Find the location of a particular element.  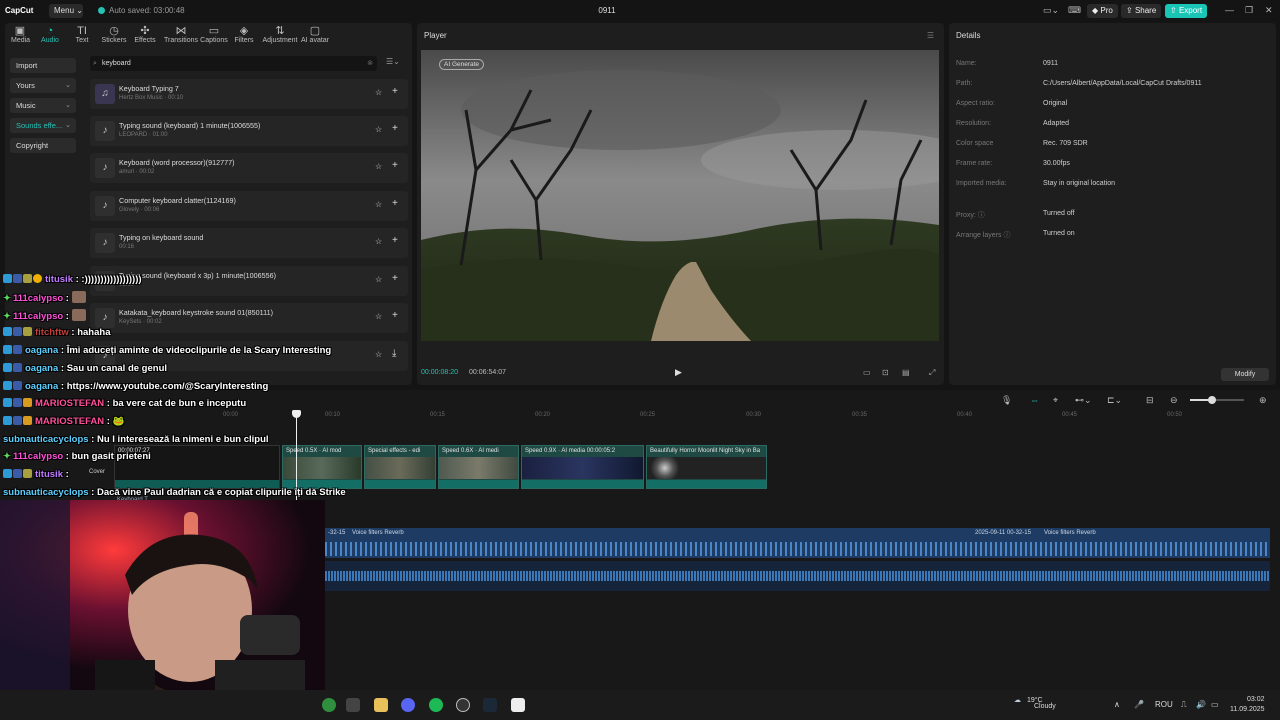

menu-button: Menu ⌄ is located at coordinates (66, 11).